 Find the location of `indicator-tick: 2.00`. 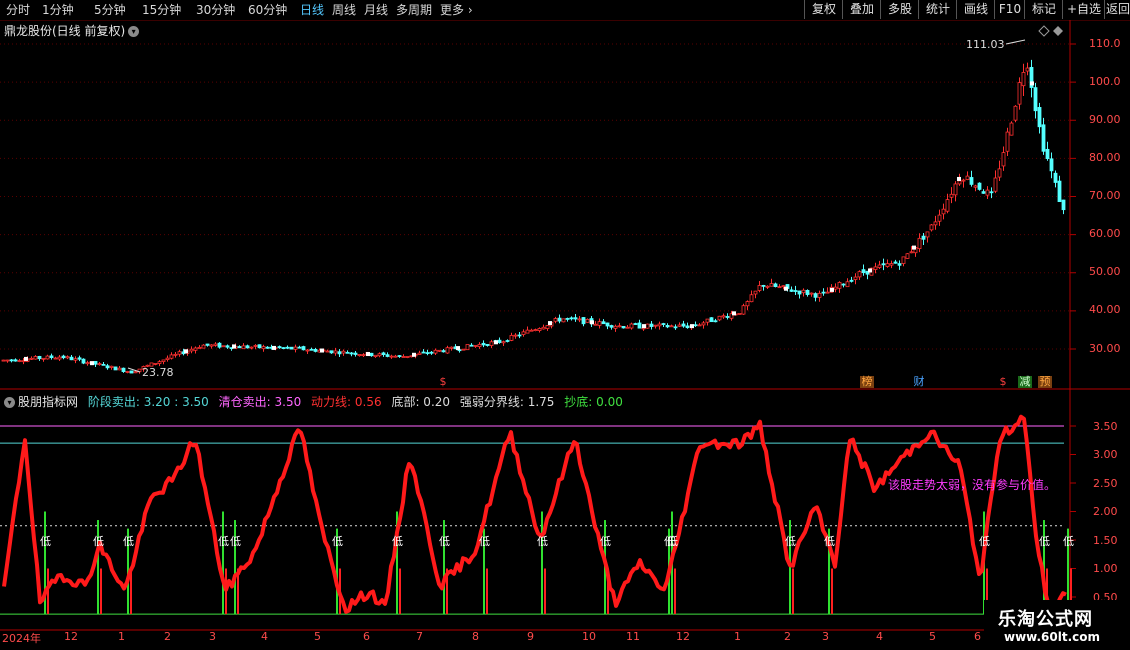

indicator-tick: 2.00 is located at coordinates (1105, 511).